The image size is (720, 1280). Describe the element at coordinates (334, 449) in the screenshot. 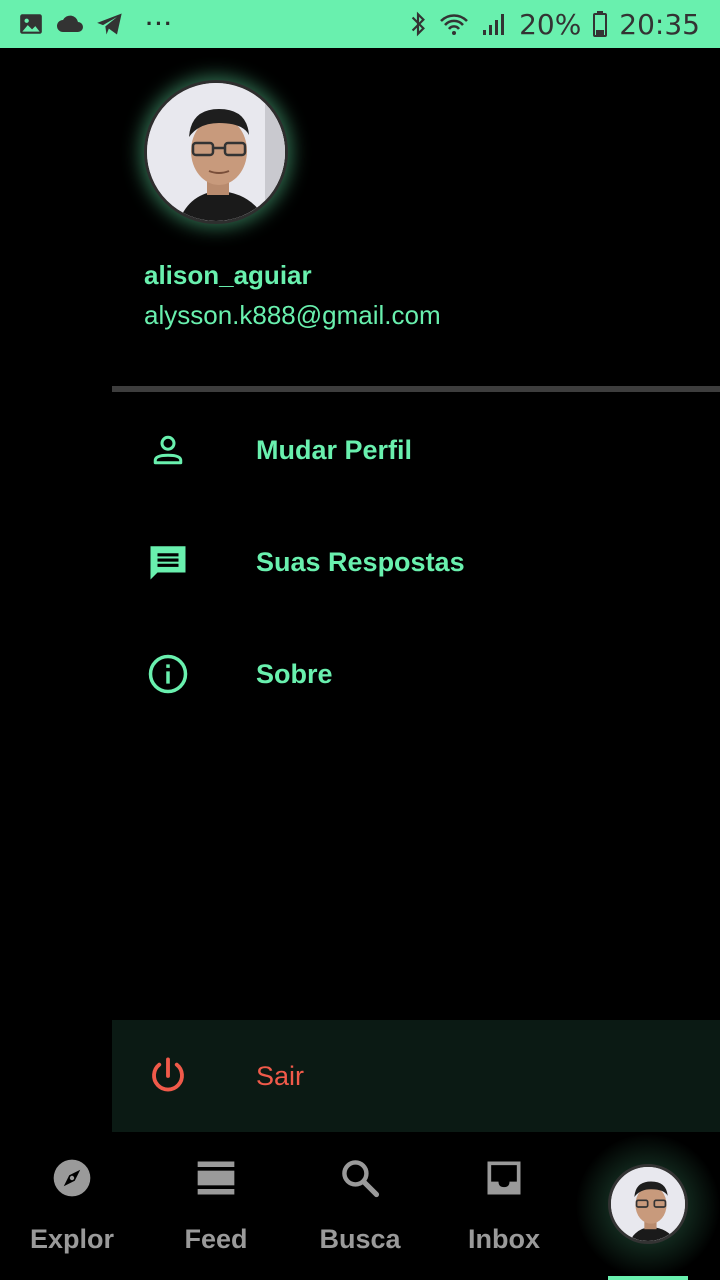

I see `menu-label-mudar-perfil: Mudar Perfil` at that location.